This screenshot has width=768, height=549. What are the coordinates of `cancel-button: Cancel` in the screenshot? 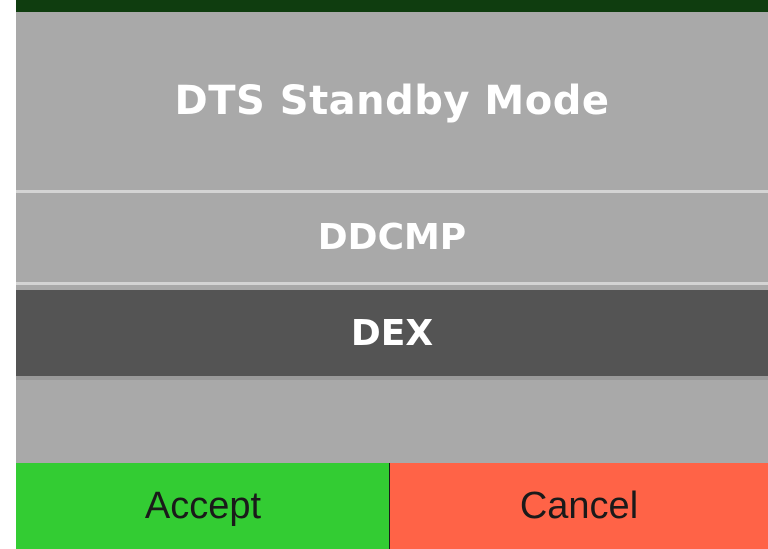 It's located at (579, 506).